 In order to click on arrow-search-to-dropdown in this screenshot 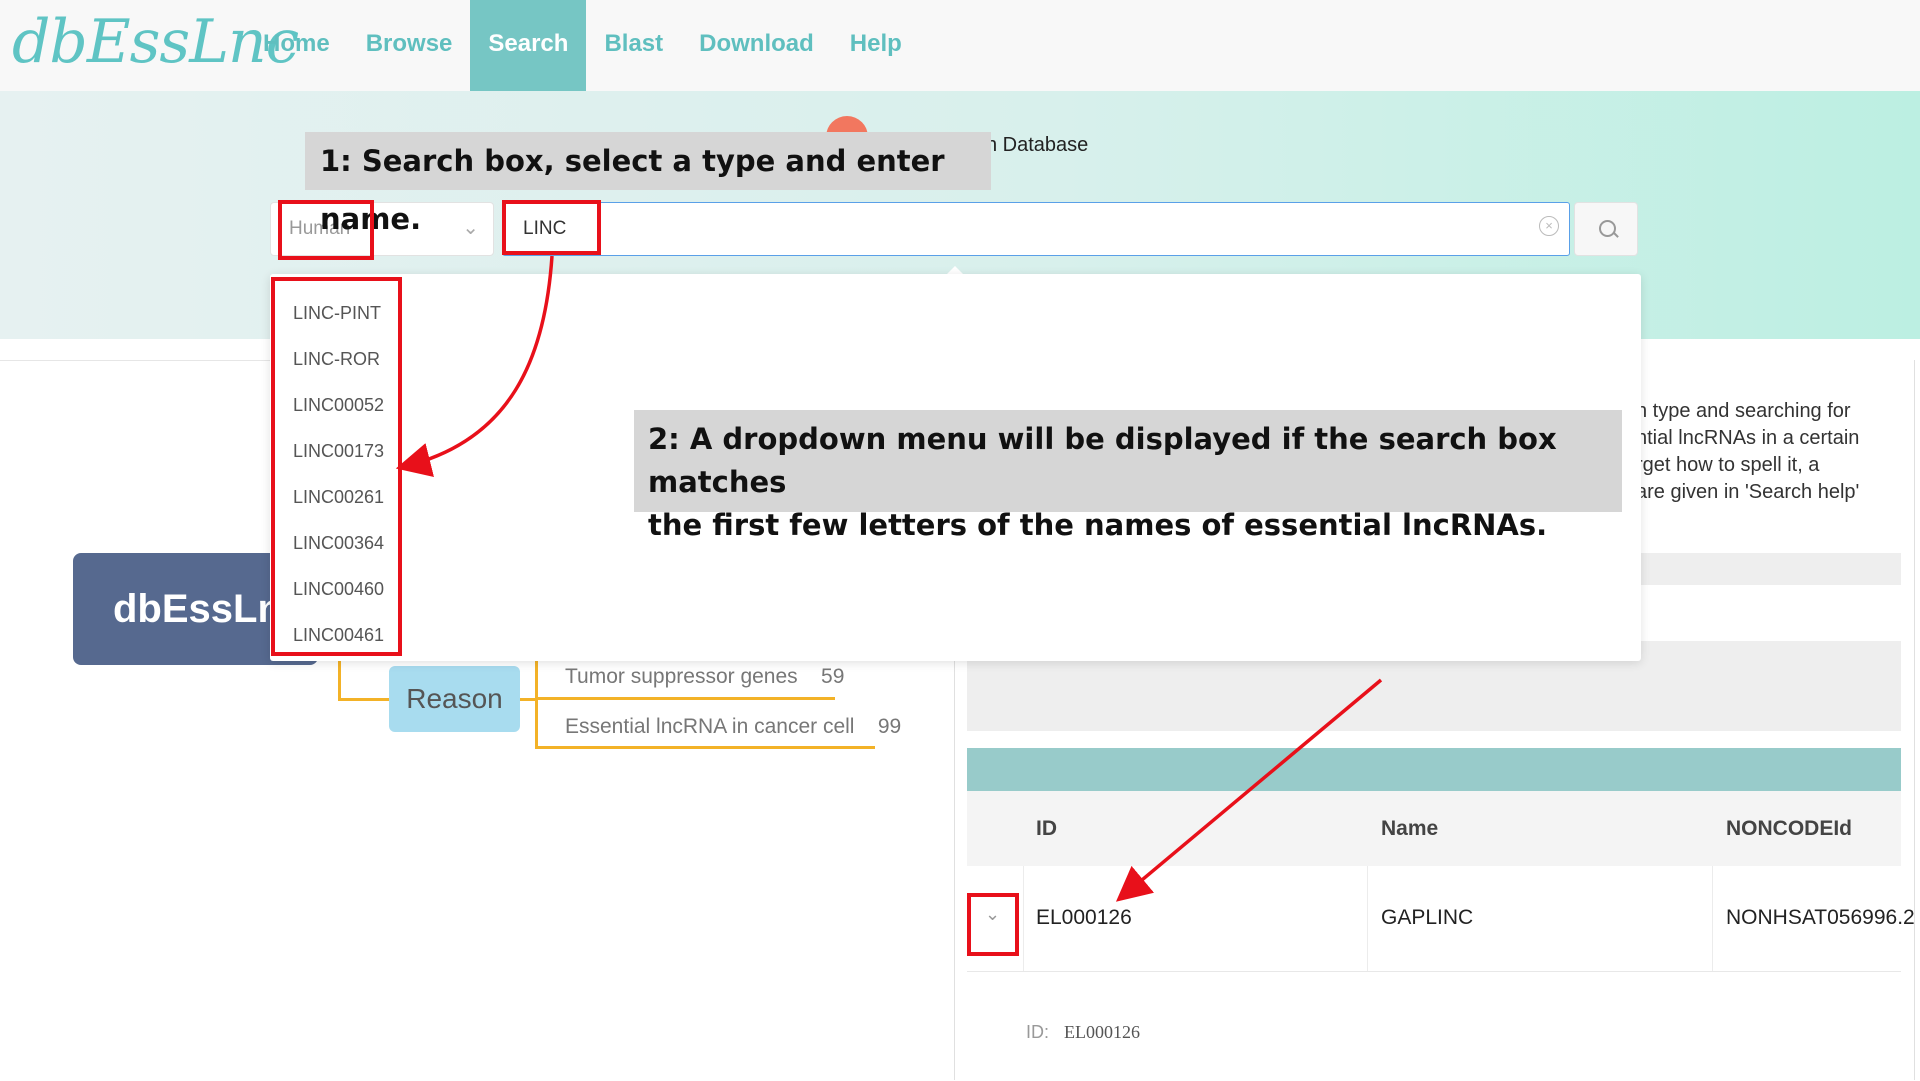, I will do `click(474, 366)`.